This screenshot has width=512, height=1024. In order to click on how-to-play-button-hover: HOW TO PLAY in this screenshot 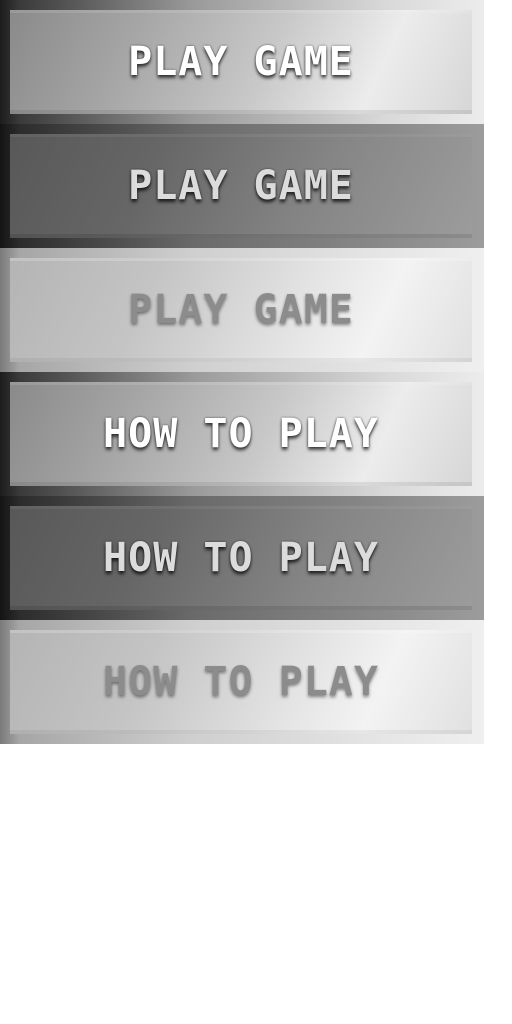, I will do `click(242, 558)`.